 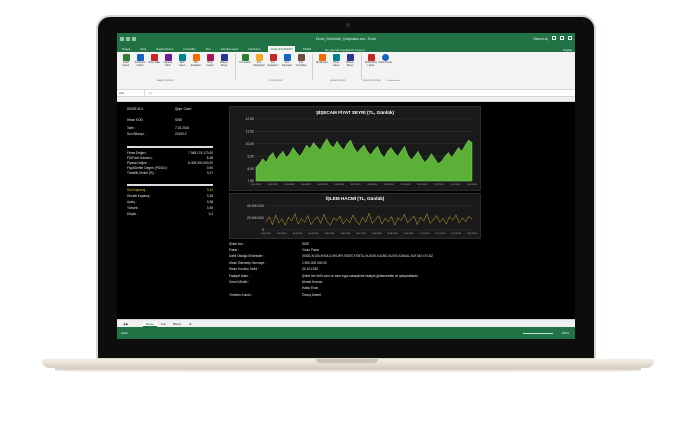 What do you see at coordinates (234, 250) in the screenshot?
I see `info-label: Pazar :` at bounding box center [234, 250].